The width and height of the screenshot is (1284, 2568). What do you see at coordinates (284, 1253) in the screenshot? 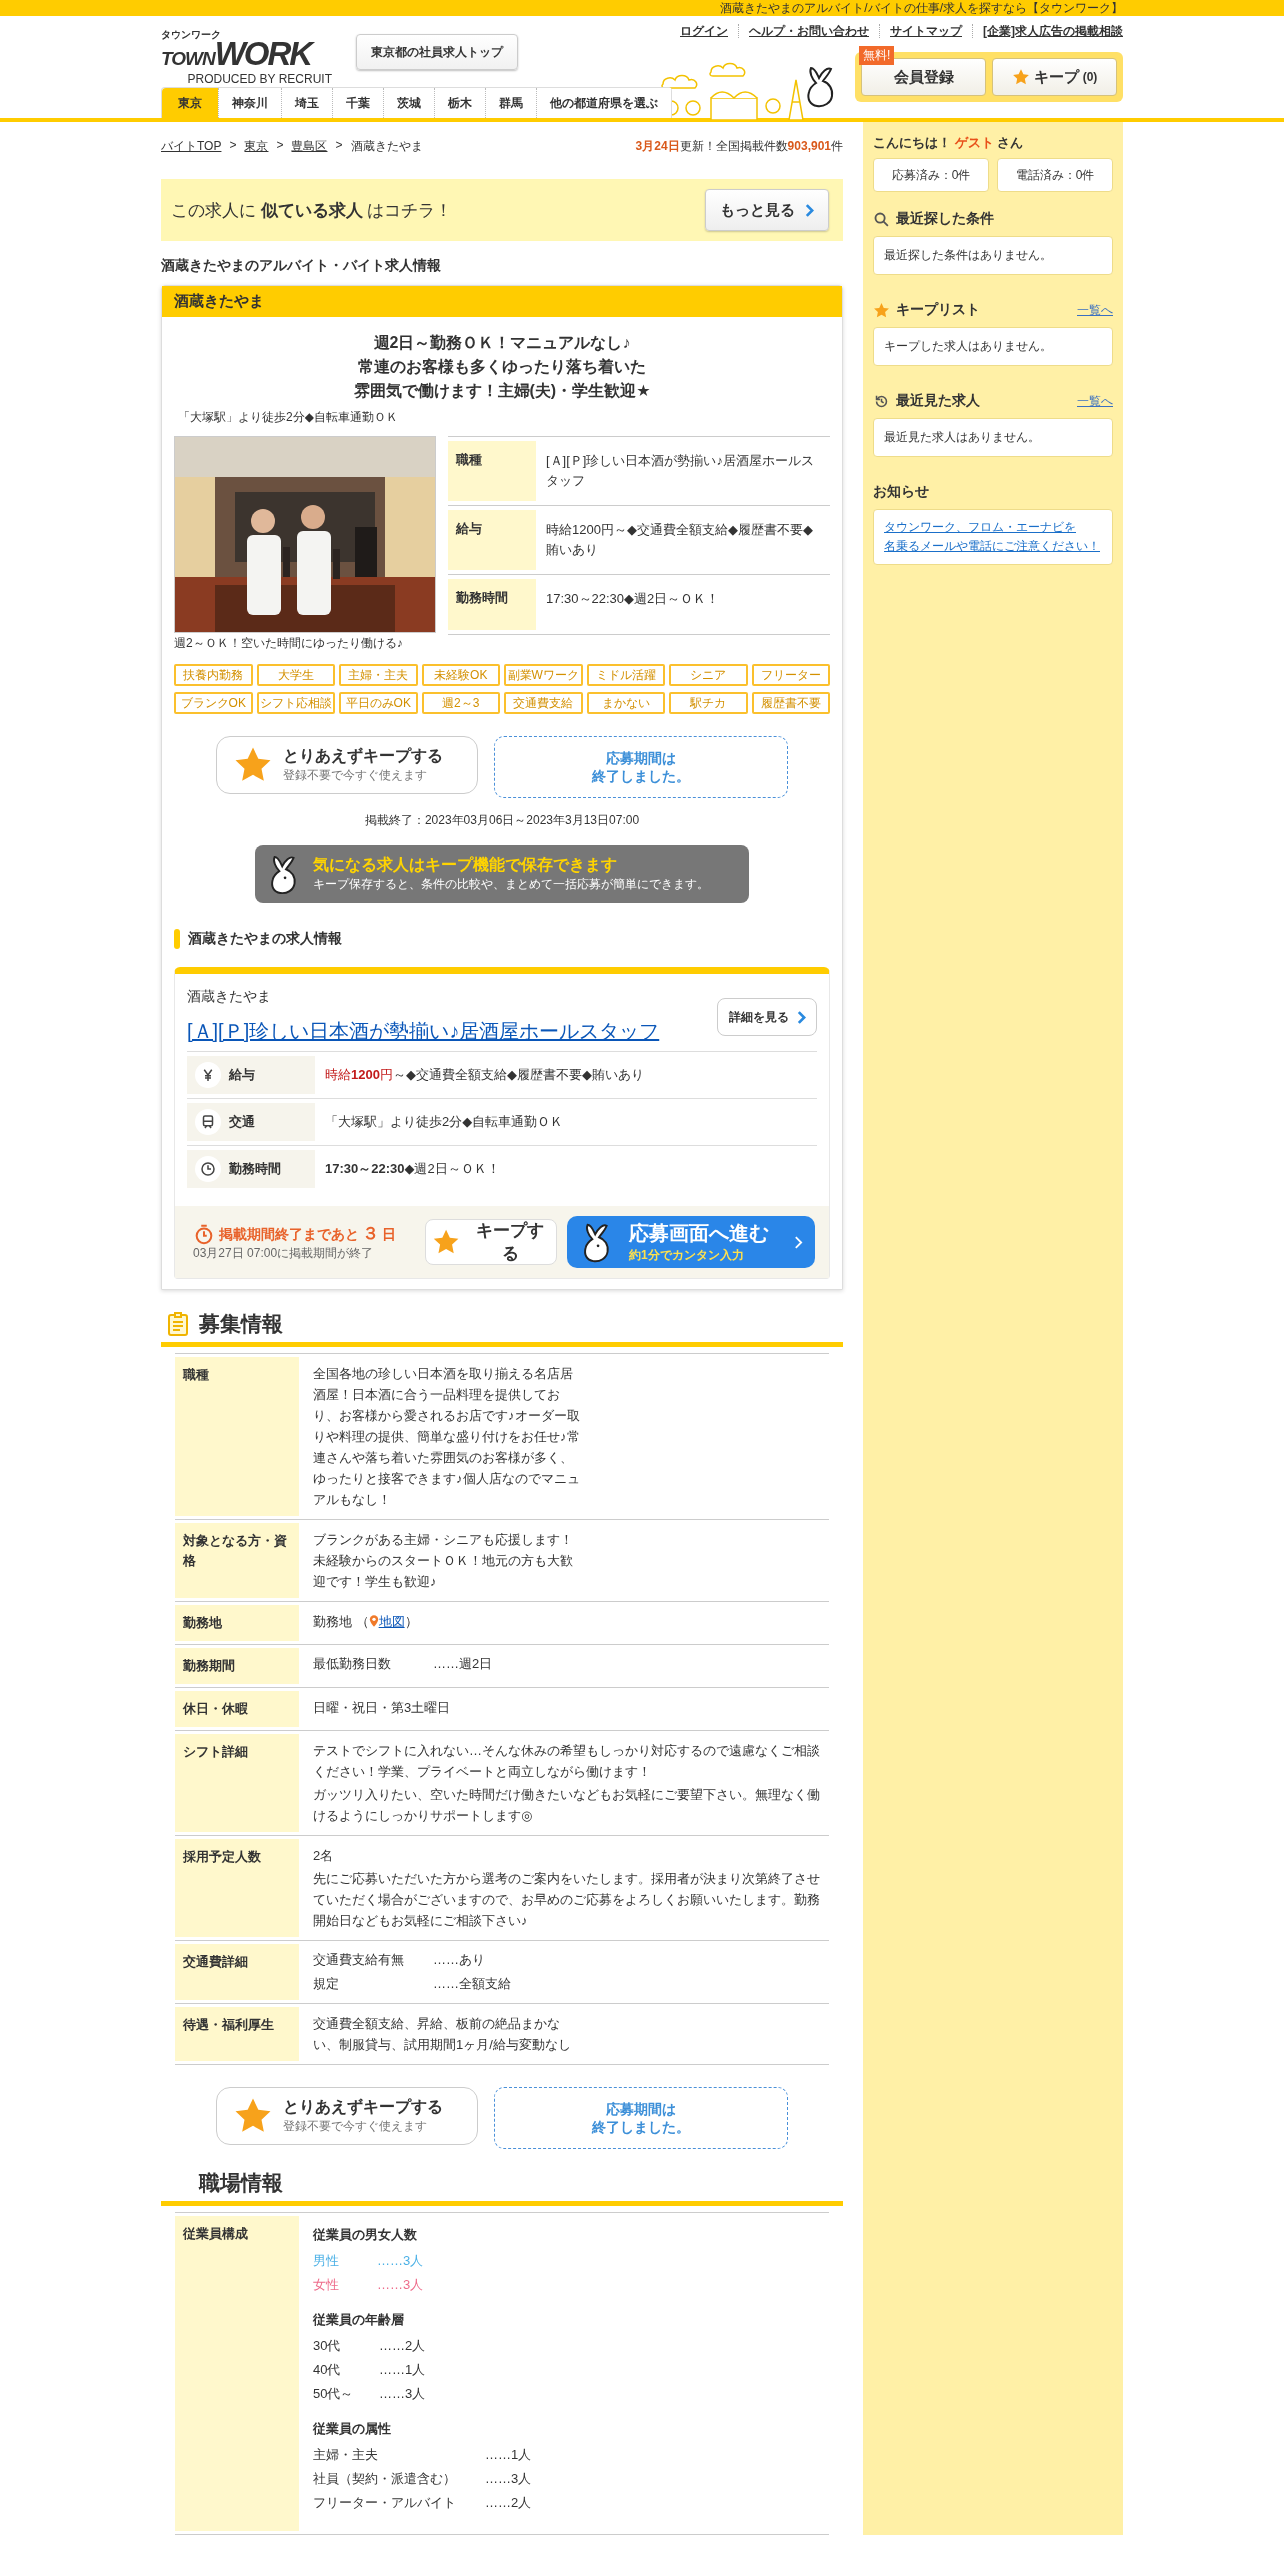
I see `deadline-note: 03月27日 07:00に掲載期間が終了` at bounding box center [284, 1253].